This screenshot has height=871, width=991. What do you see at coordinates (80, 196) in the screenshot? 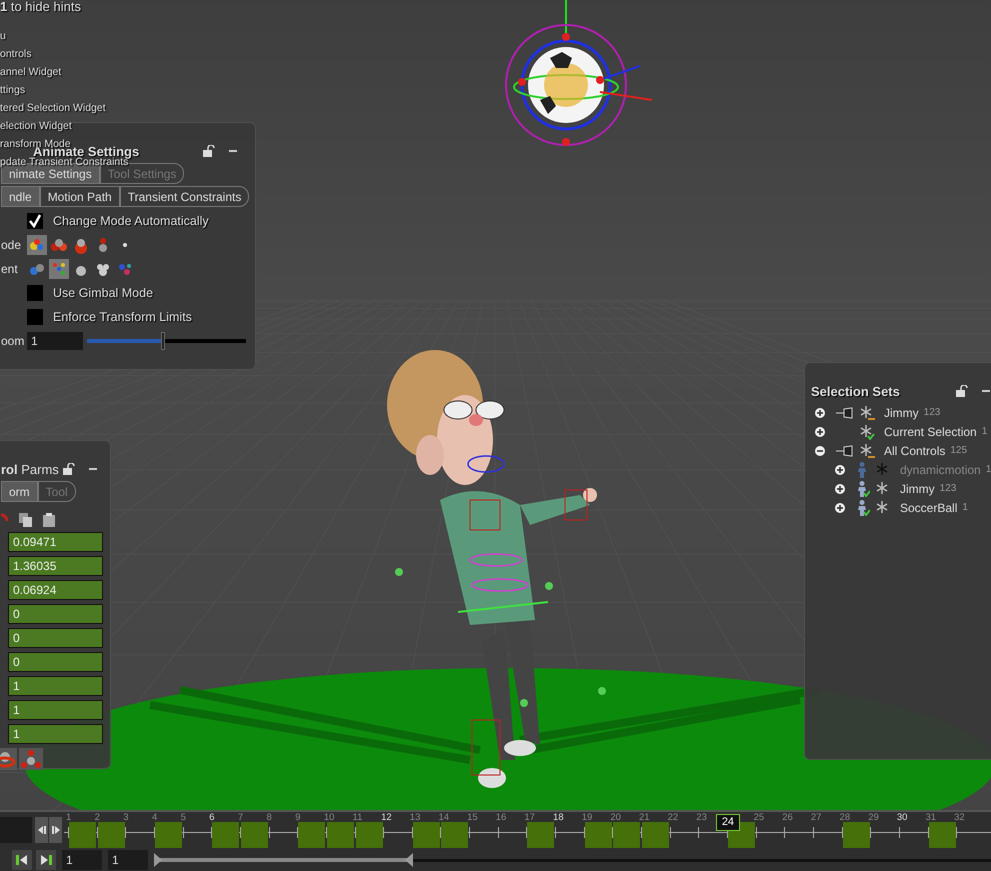
I see `panel-tab: Motion Path` at bounding box center [80, 196].